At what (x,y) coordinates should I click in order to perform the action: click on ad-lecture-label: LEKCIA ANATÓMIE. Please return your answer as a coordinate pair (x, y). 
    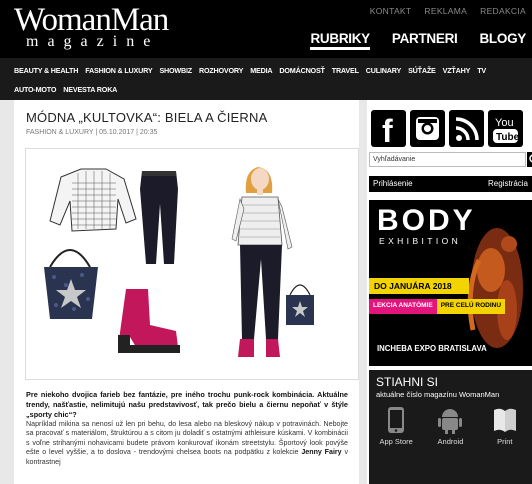
    Looking at the image, I should click on (403, 306).